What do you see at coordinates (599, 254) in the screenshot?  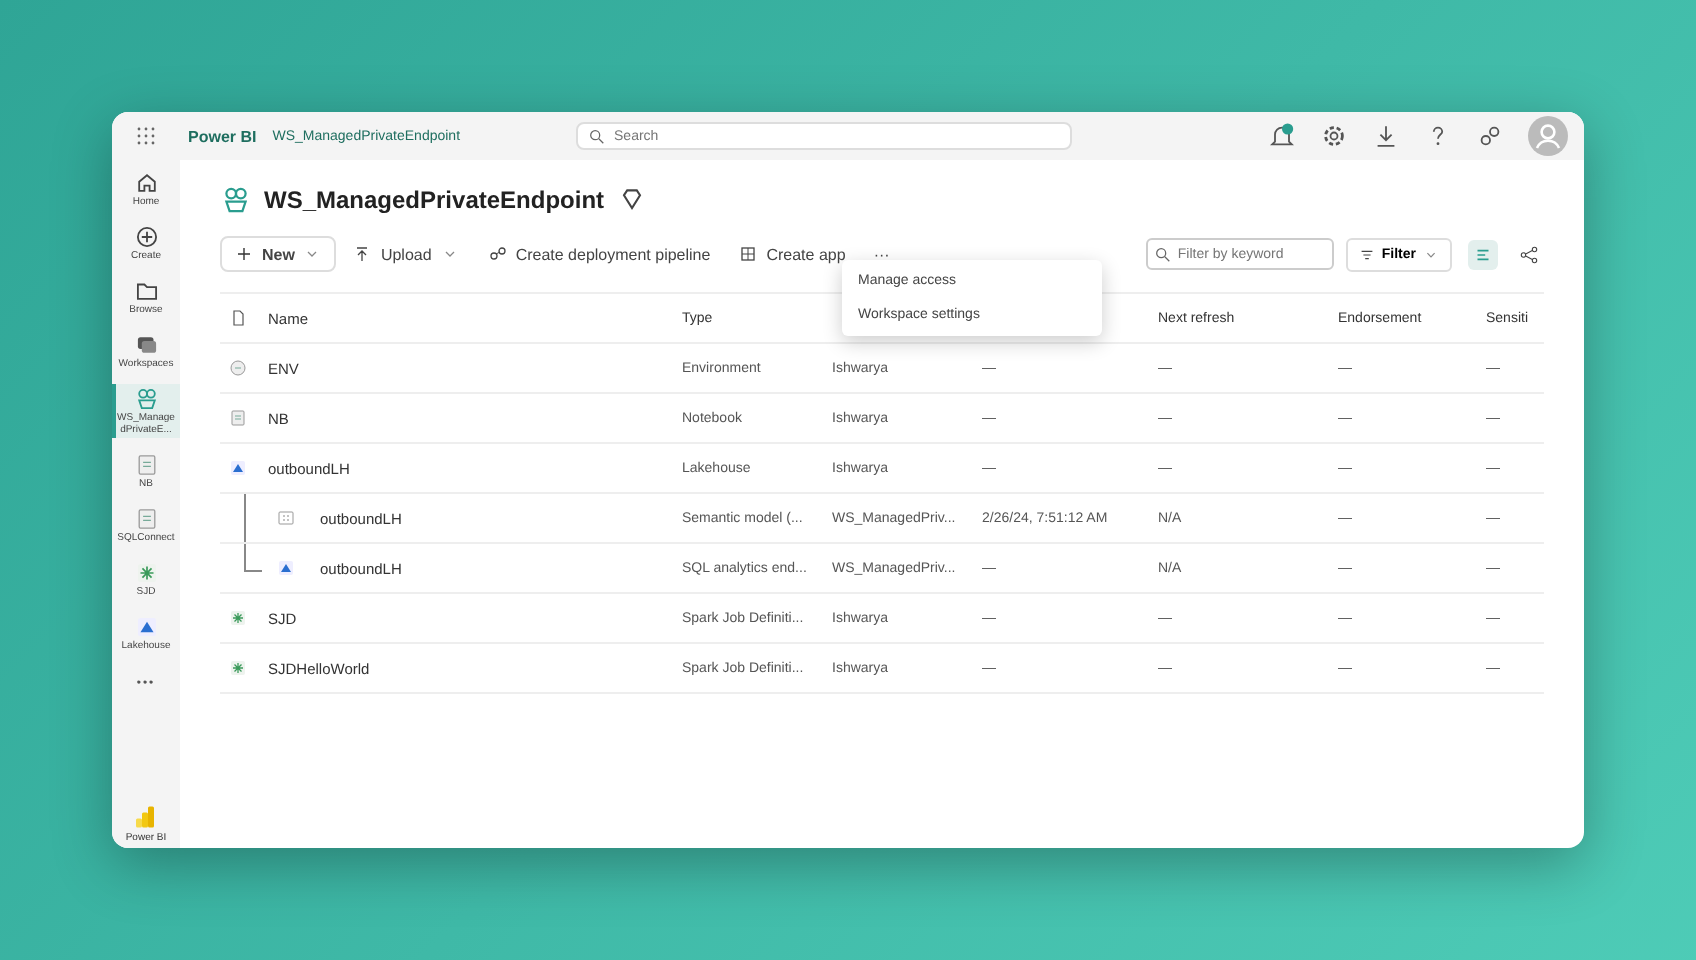 I see `create-pipeline-button: Create deployment pipeline` at bounding box center [599, 254].